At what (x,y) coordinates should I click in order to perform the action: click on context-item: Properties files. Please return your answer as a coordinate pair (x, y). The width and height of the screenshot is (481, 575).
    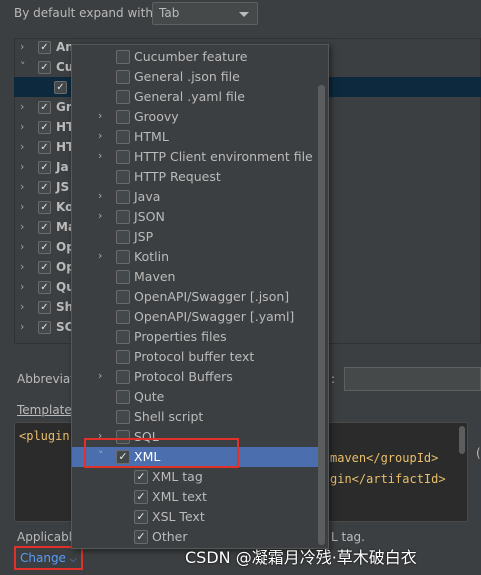
    Looking at the image, I should click on (197, 337).